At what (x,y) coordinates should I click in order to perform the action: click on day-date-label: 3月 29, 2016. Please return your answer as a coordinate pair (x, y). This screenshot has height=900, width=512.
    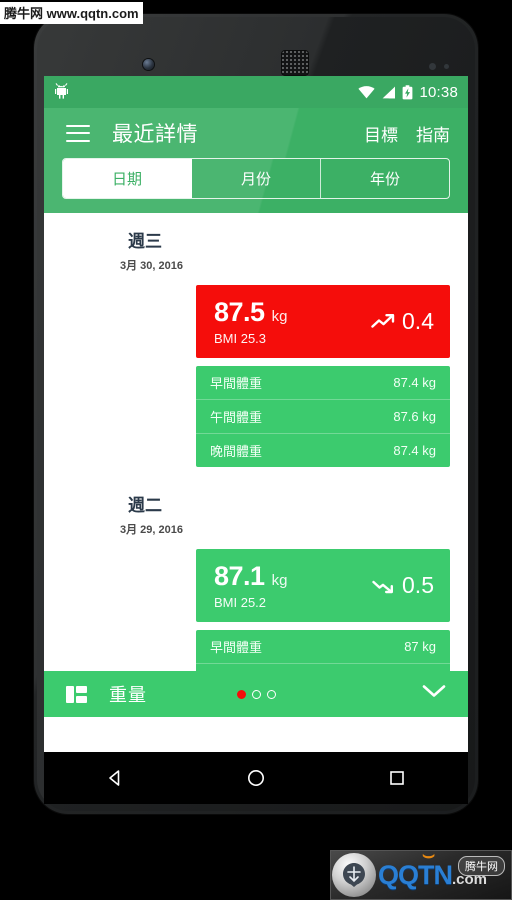
    Looking at the image, I should click on (151, 530).